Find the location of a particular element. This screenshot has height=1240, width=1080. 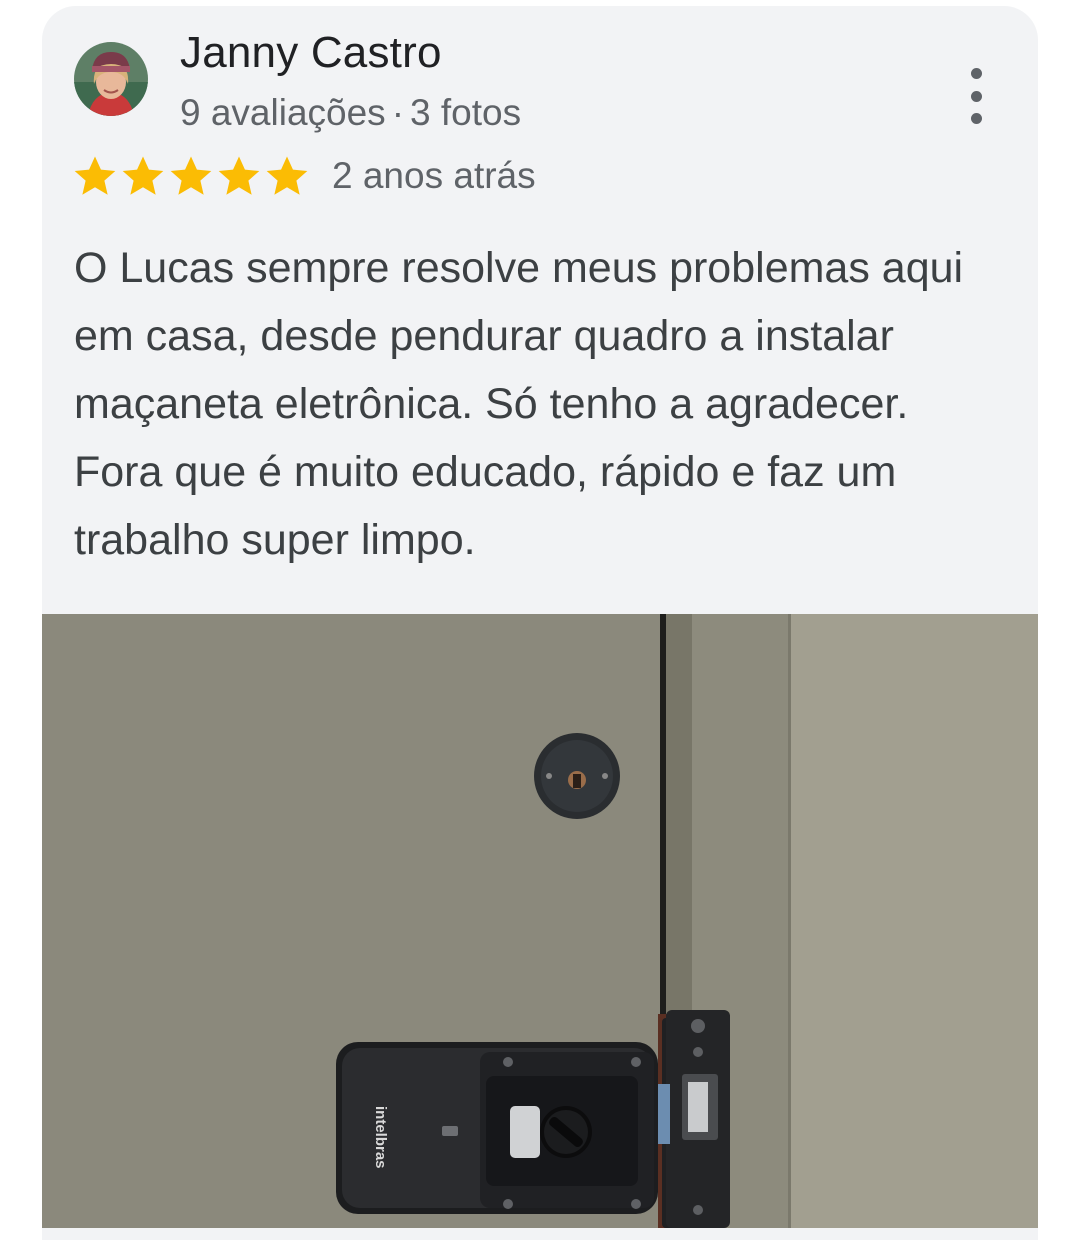

star-rating is located at coordinates (191, 176).